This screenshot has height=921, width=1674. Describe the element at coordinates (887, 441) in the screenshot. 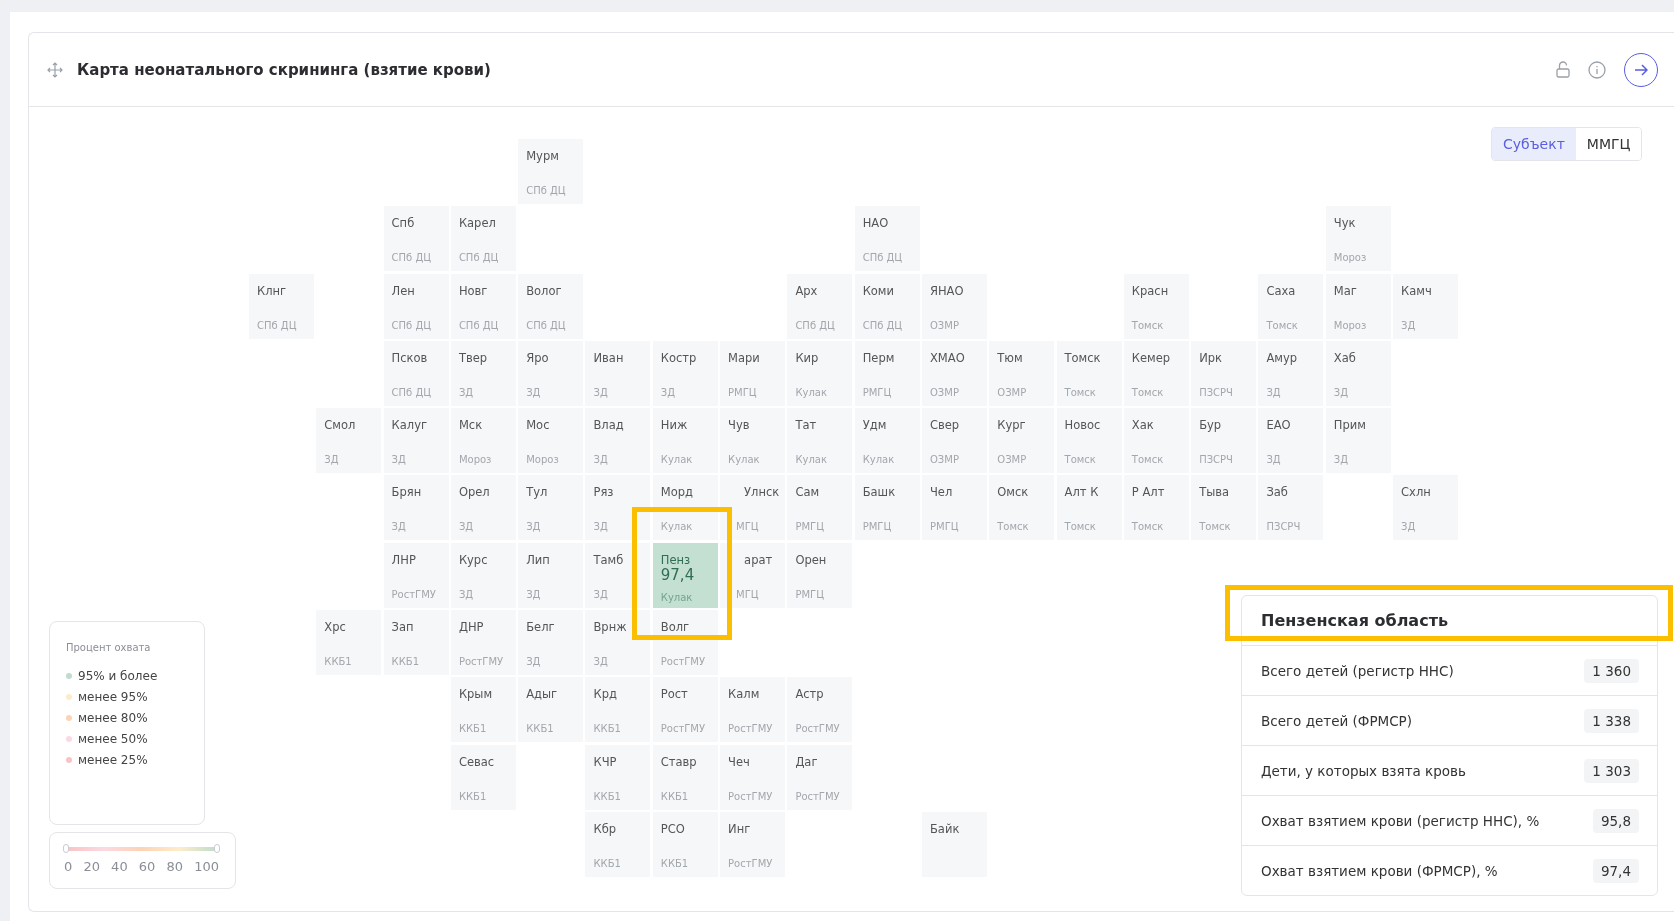

I see `region-tile: Удм Кулак` at that location.